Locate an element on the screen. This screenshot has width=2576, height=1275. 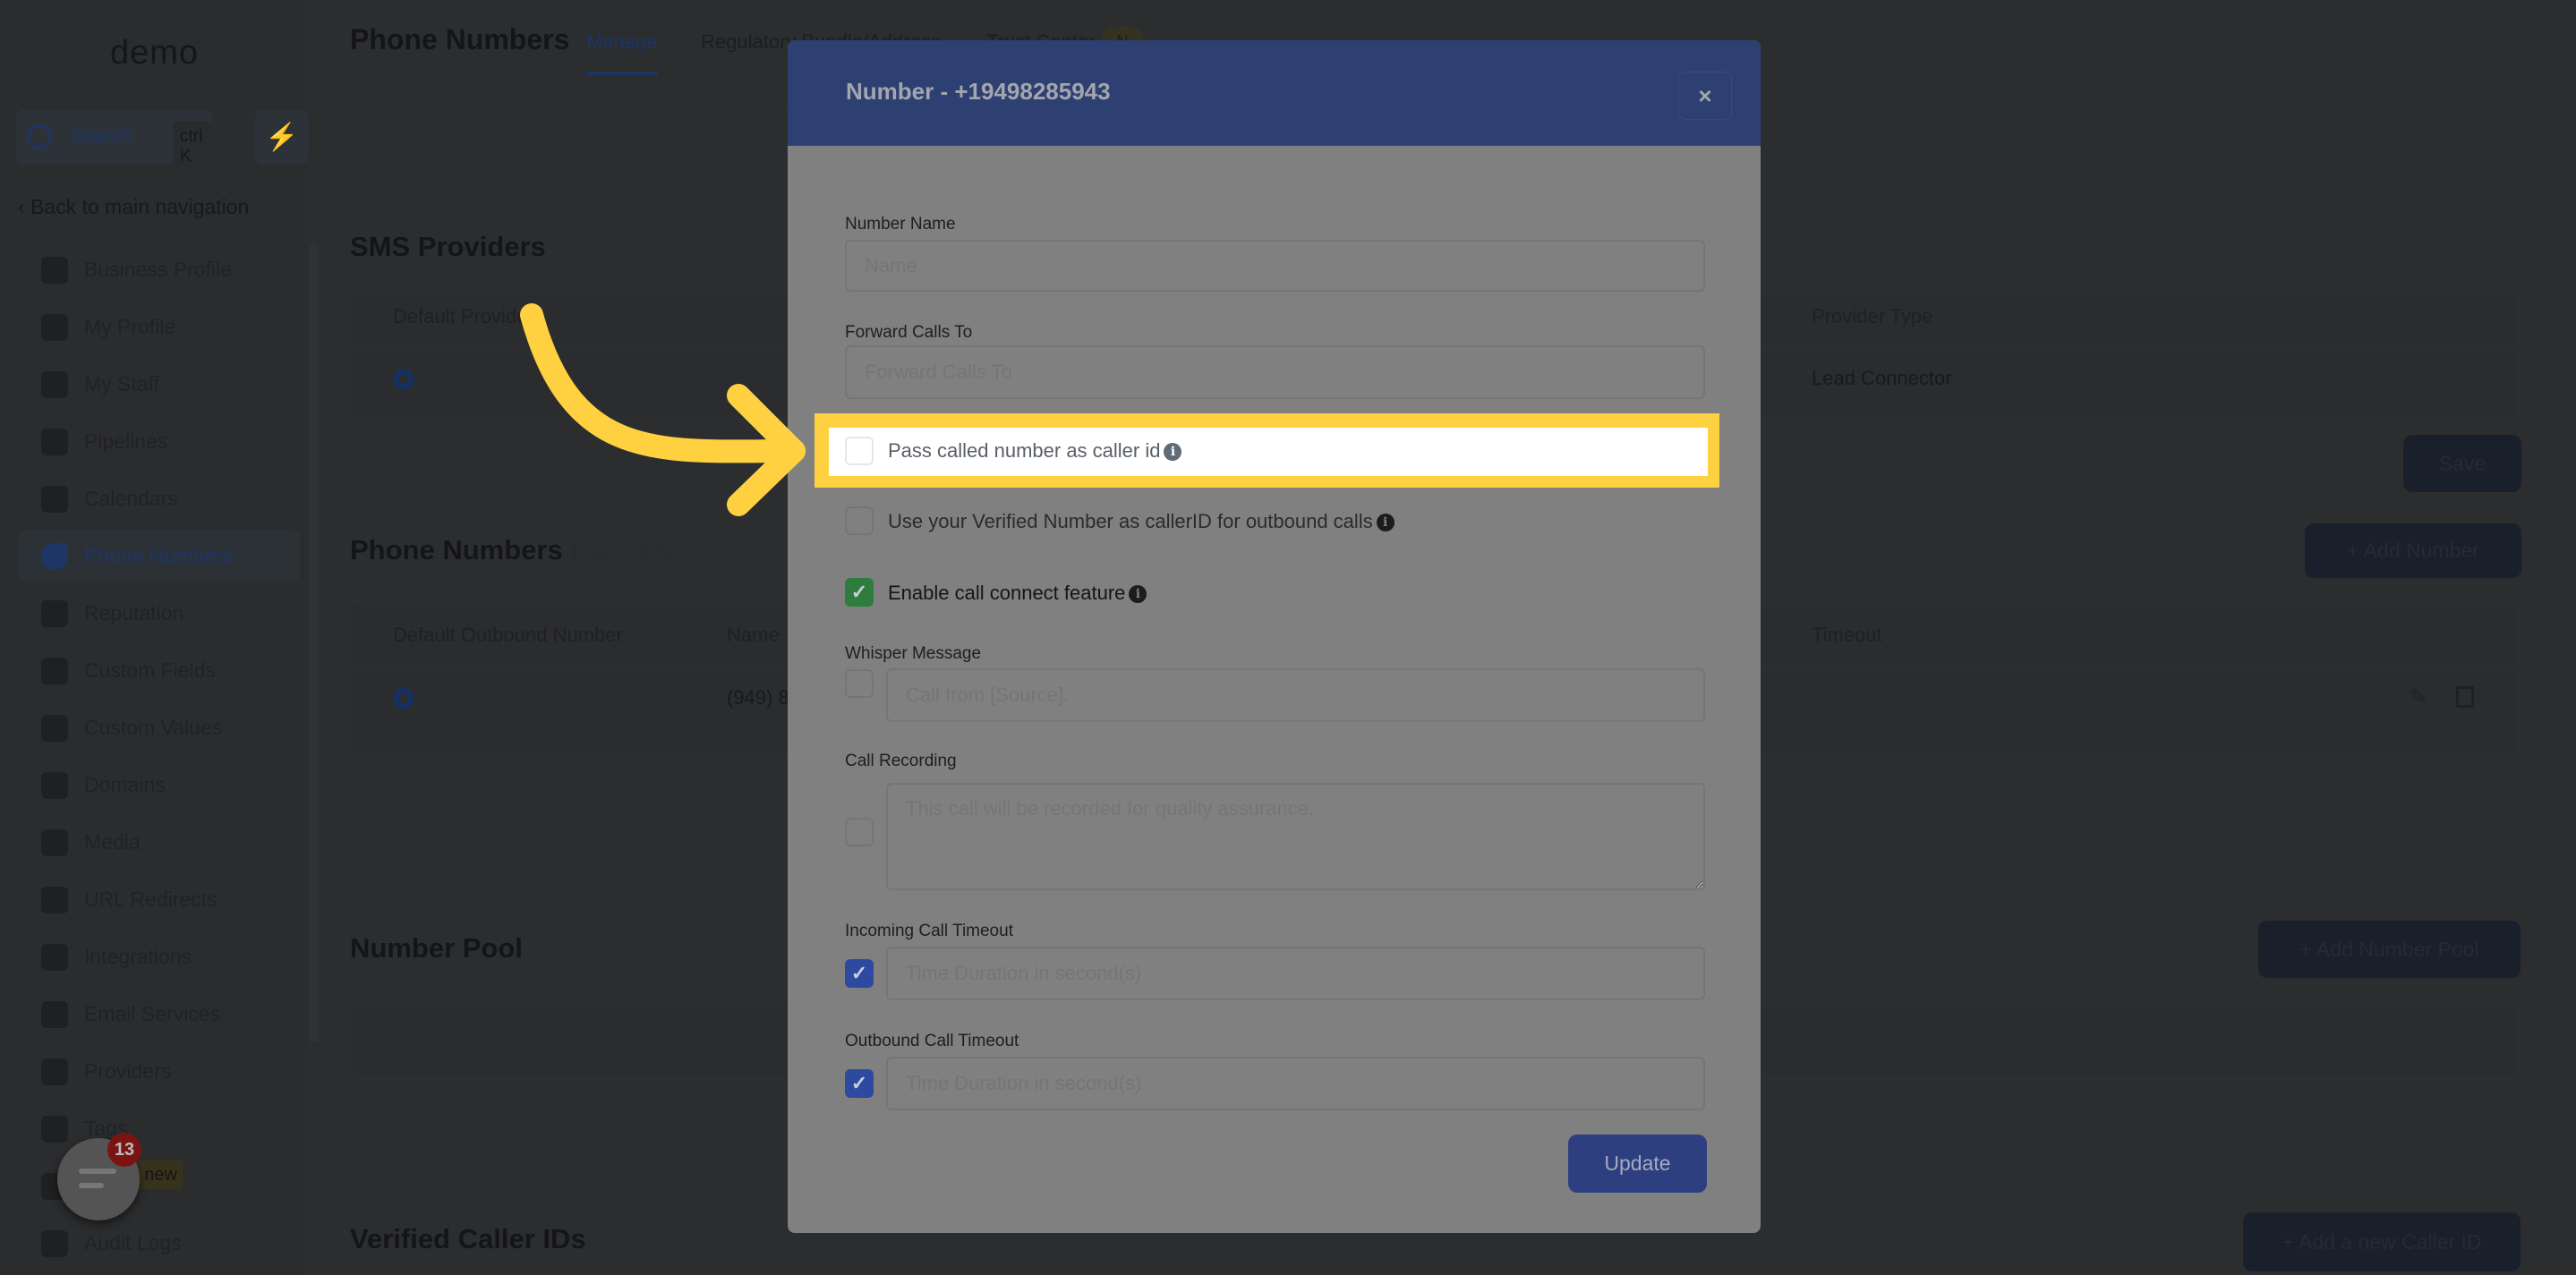
update-button: Update is located at coordinates (1637, 1164).